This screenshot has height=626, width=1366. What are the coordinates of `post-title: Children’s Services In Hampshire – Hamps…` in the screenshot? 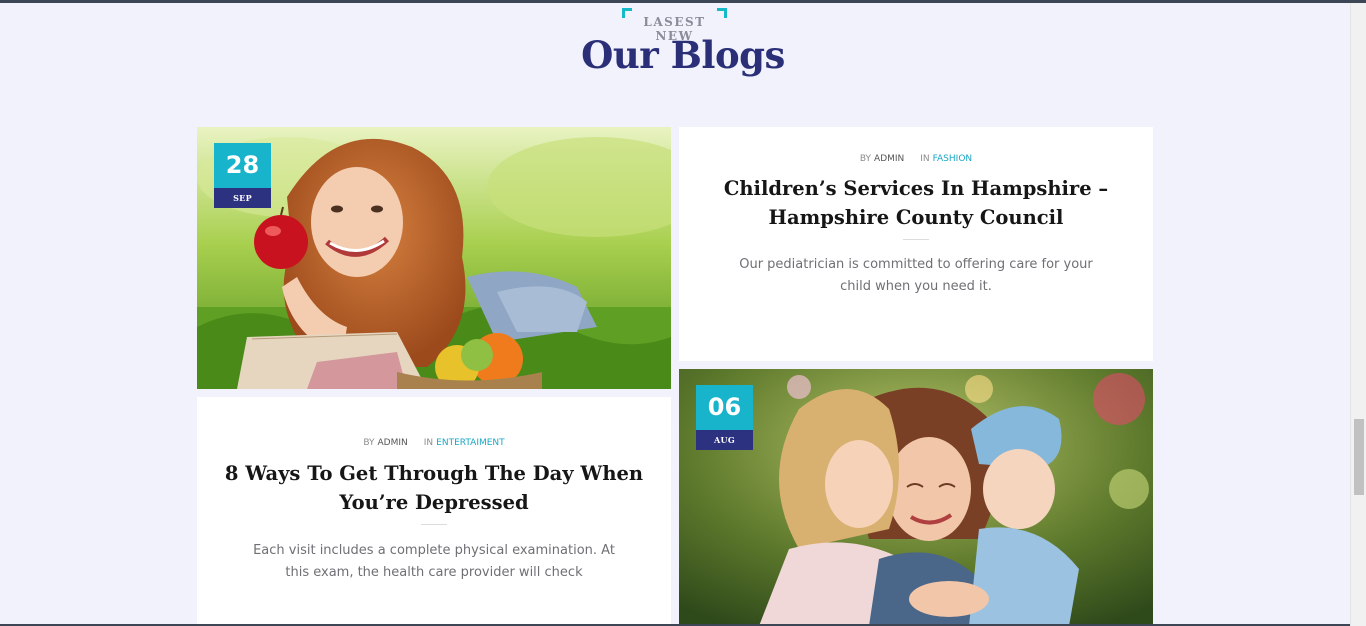 It's located at (916, 203).